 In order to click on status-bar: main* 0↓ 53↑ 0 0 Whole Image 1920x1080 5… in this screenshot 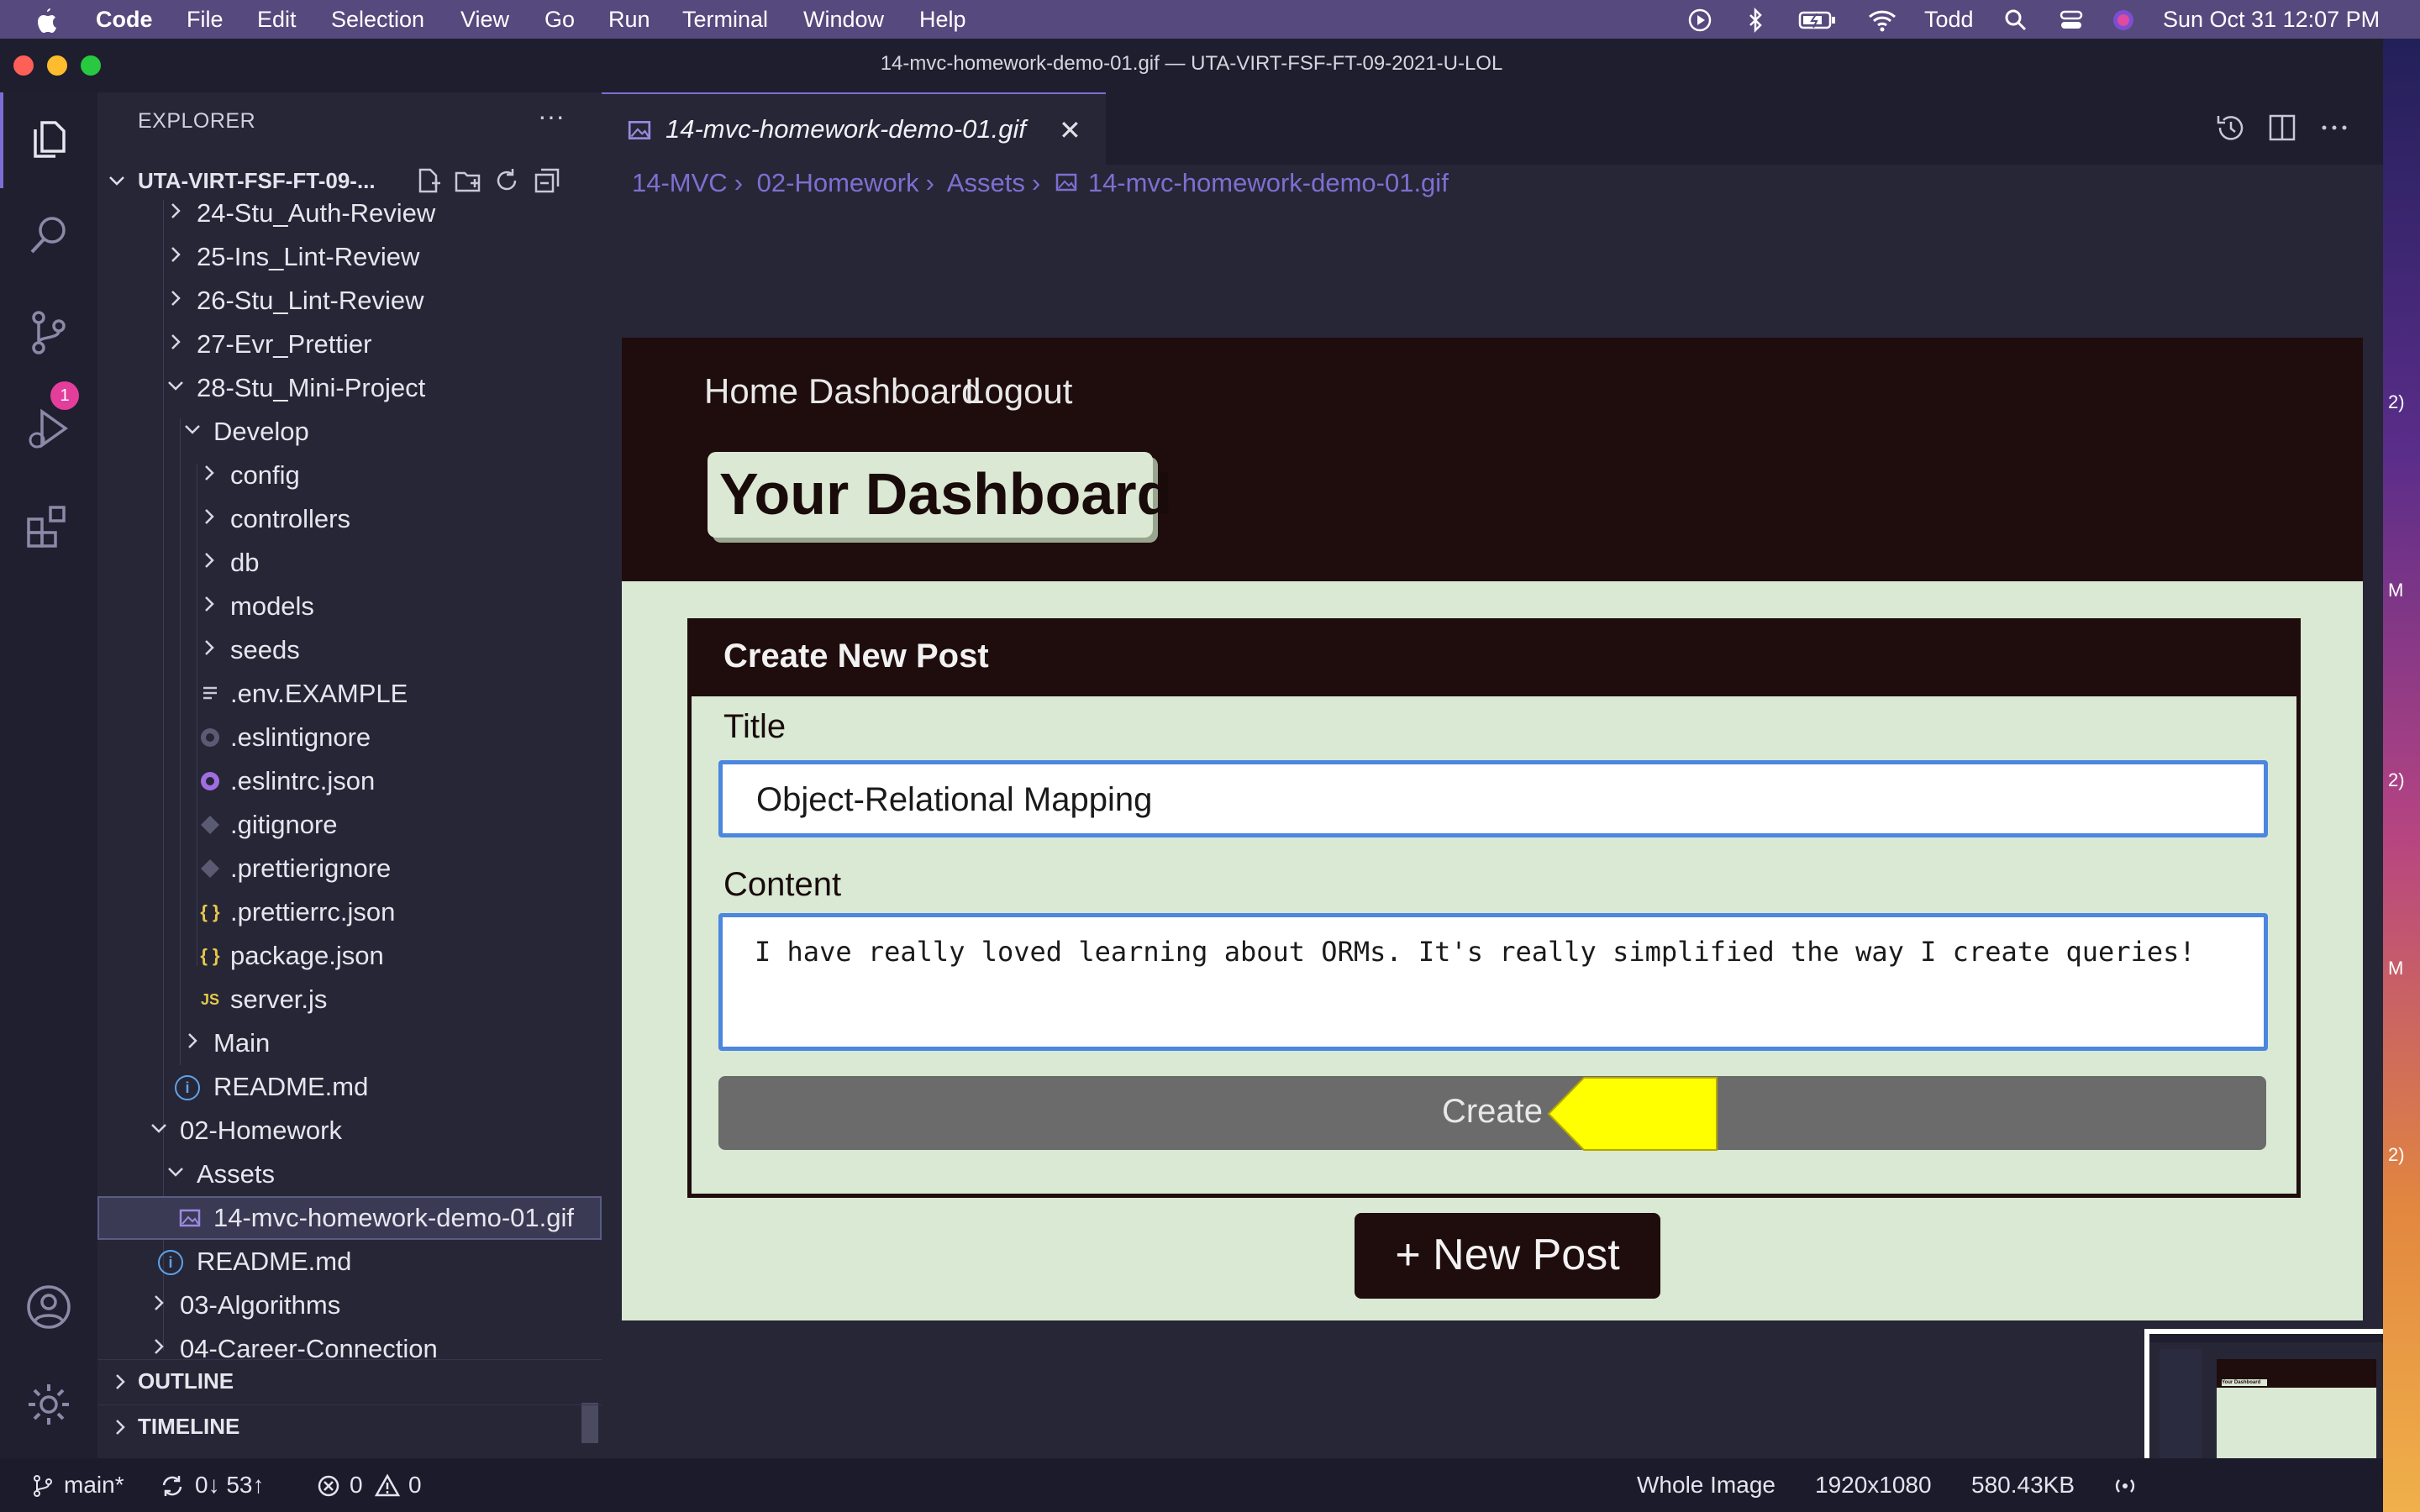, I will do `click(1192, 1485)`.